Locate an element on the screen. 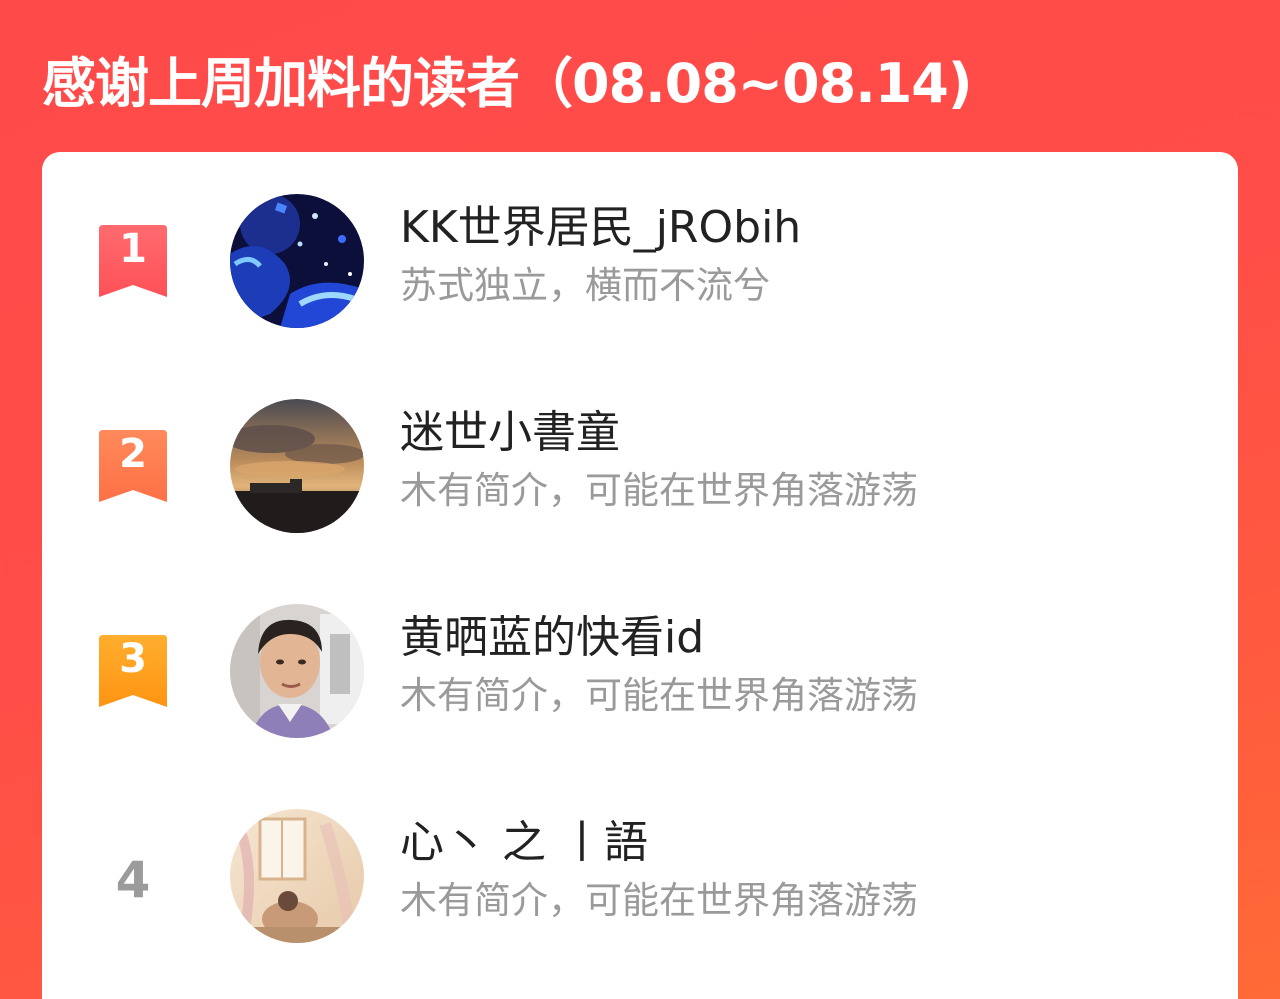  avatar-illustration-icon is located at coordinates (297, 876).